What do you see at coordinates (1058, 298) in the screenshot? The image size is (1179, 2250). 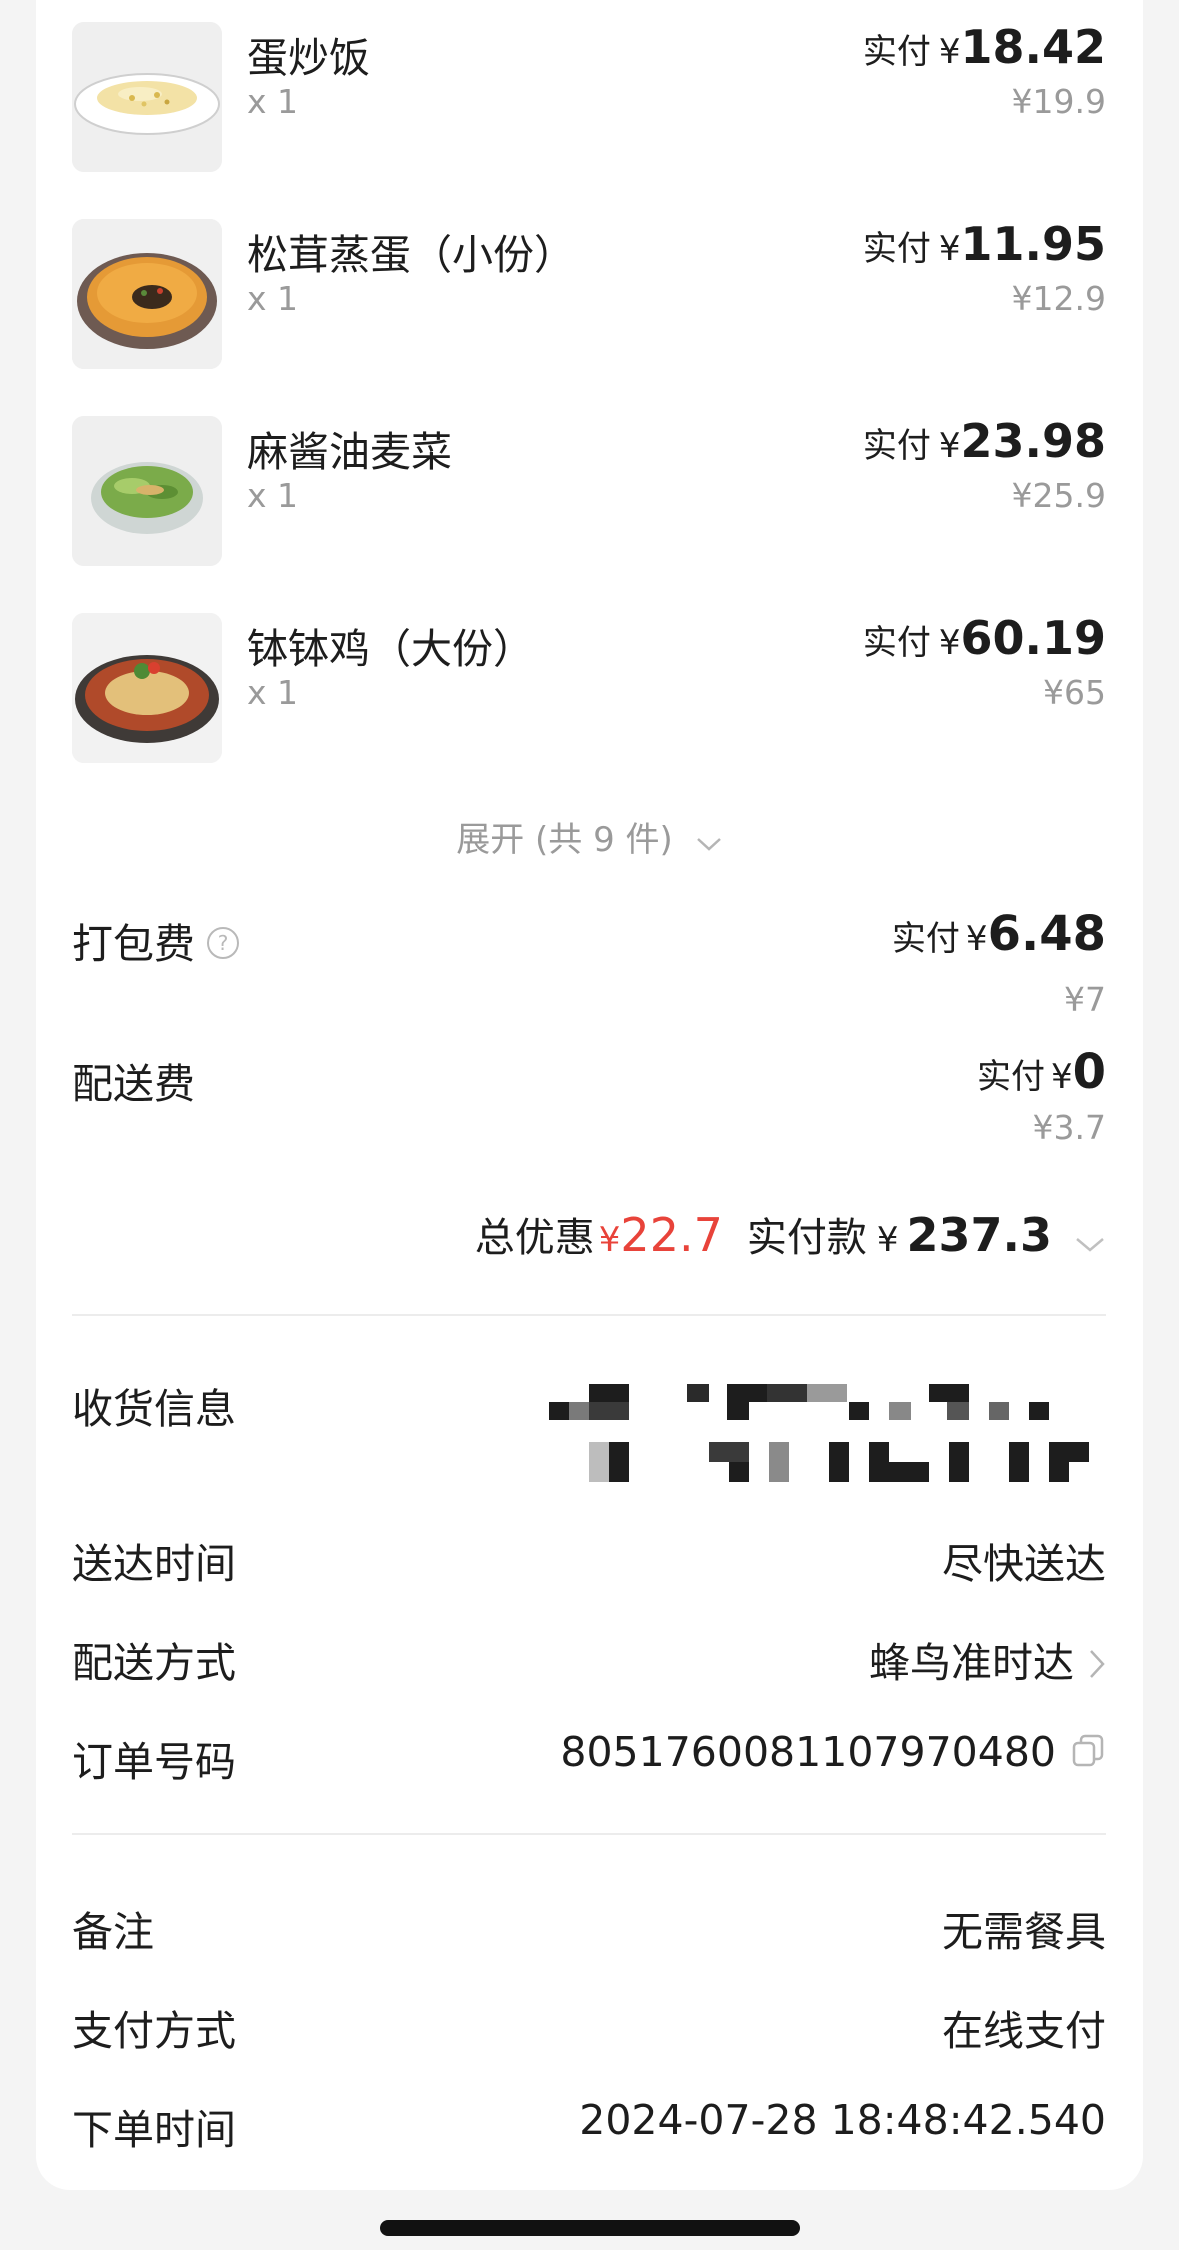 I see `item-original-price: ¥12.9` at bounding box center [1058, 298].